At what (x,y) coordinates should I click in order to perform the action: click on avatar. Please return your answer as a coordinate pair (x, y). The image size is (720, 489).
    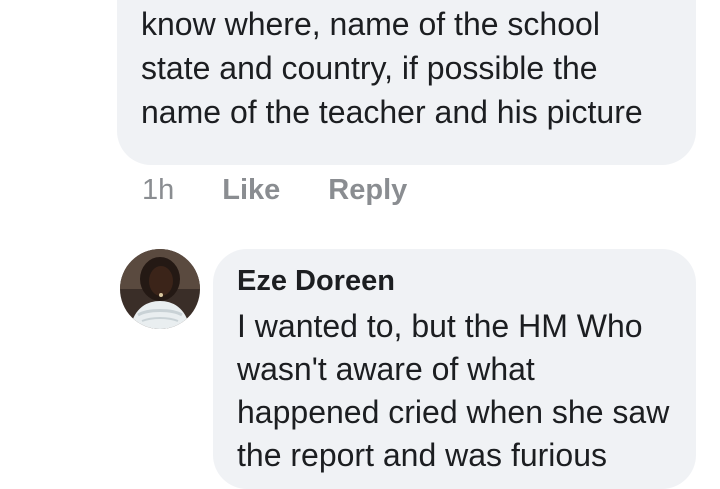
    Looking at the image, I should click on (160, 289).